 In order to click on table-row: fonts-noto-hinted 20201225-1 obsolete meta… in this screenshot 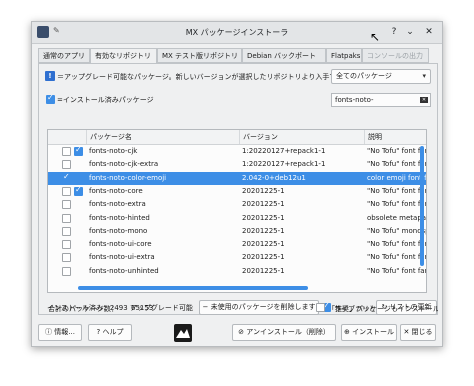, I will do `click(237, 218)`.